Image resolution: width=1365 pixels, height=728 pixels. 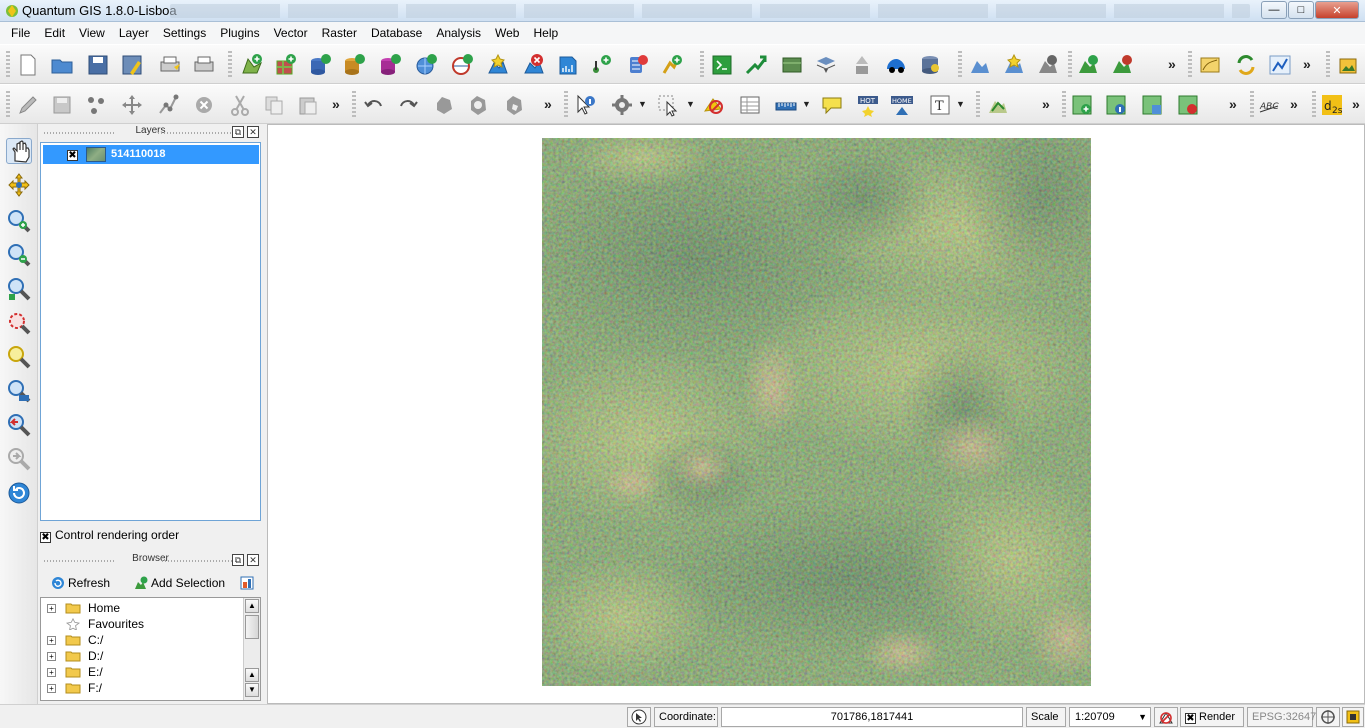 I want to click on layer-visibility-checkbox: ✖, so click(x=72, y=155).